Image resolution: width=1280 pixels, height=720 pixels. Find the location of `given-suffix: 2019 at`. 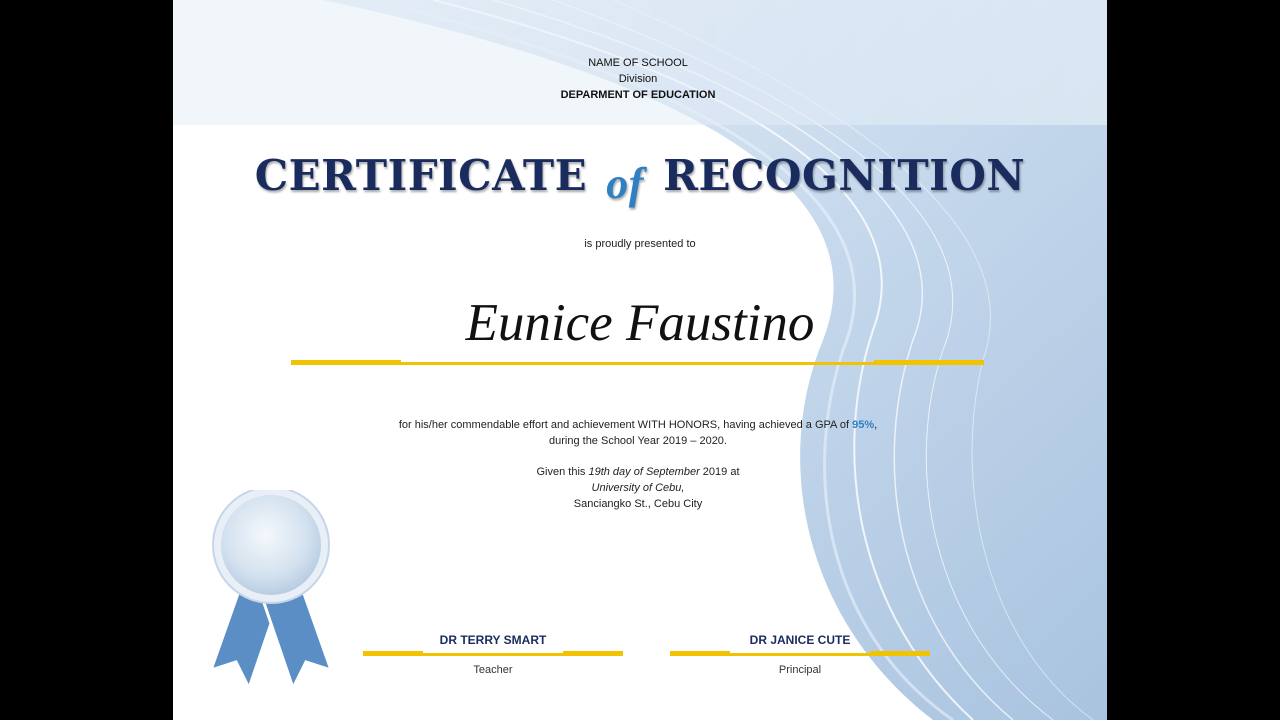

given-suffix: 2019 at is located at coordinates (719, 472).